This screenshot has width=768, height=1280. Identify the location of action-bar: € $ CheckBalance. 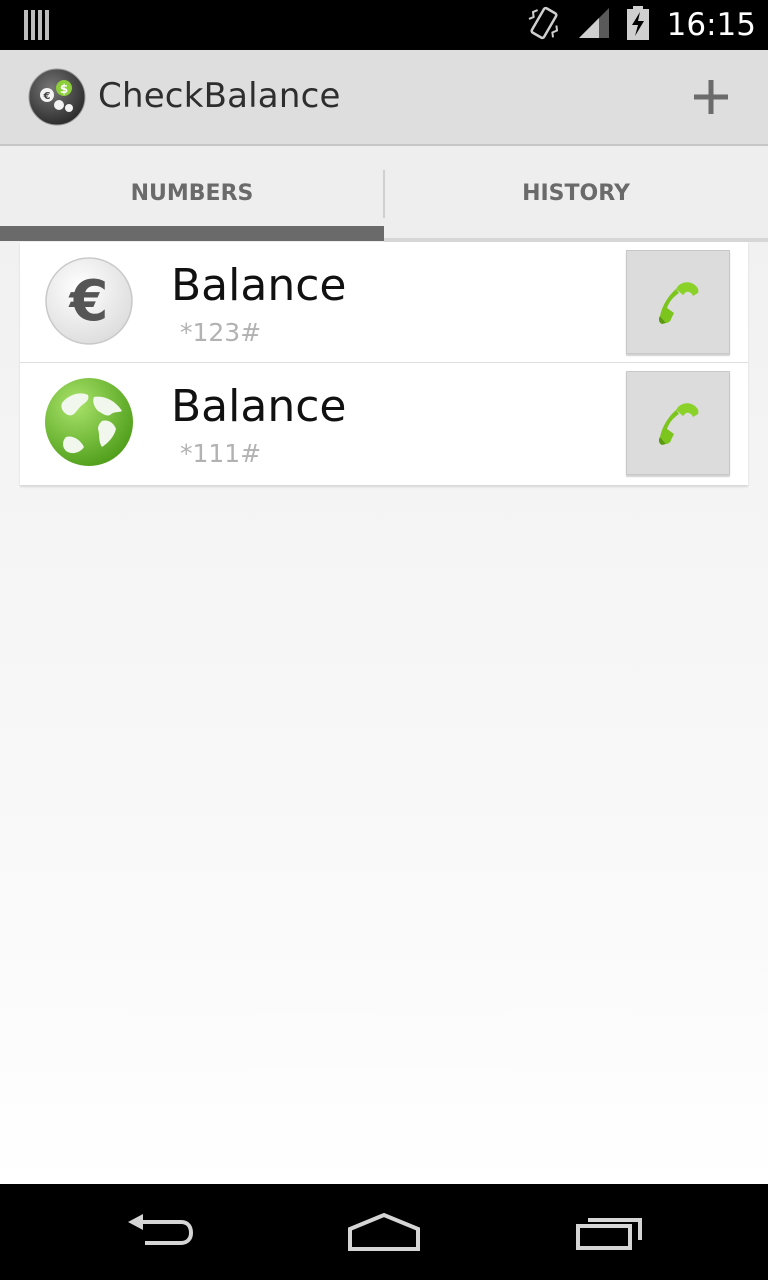
(384, 98).